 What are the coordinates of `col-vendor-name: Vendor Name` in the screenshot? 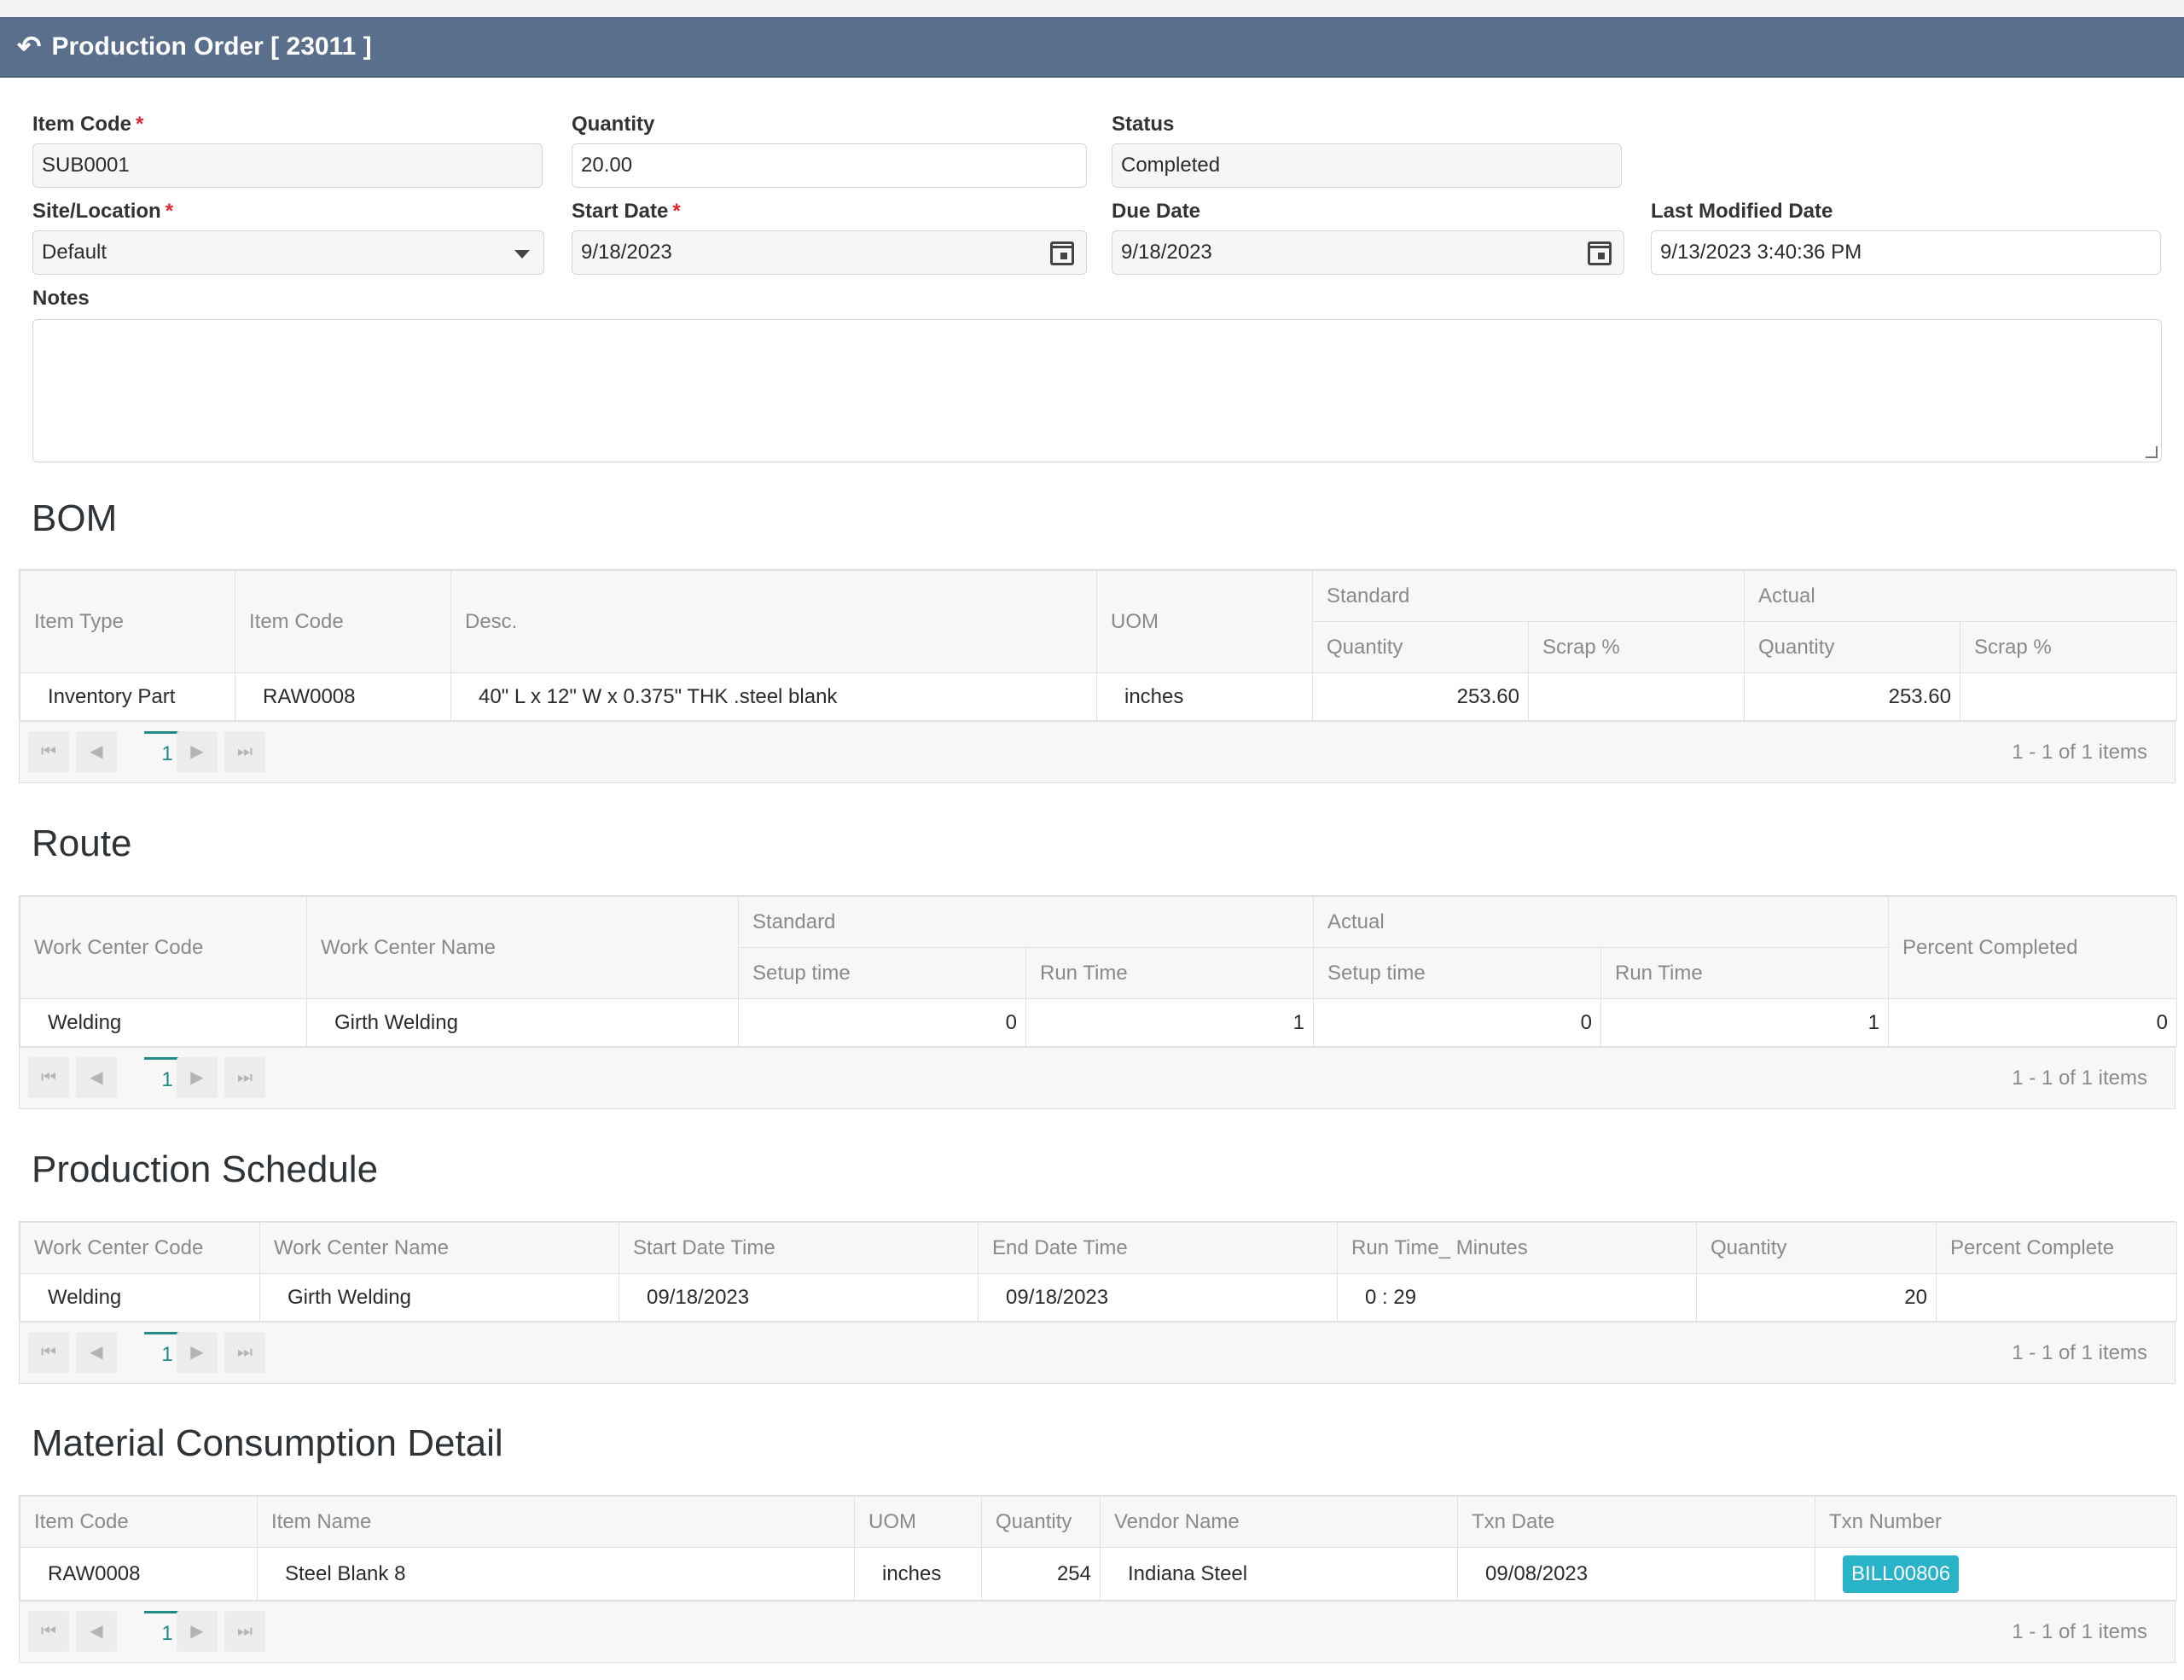 It's located at (1279, 1522).